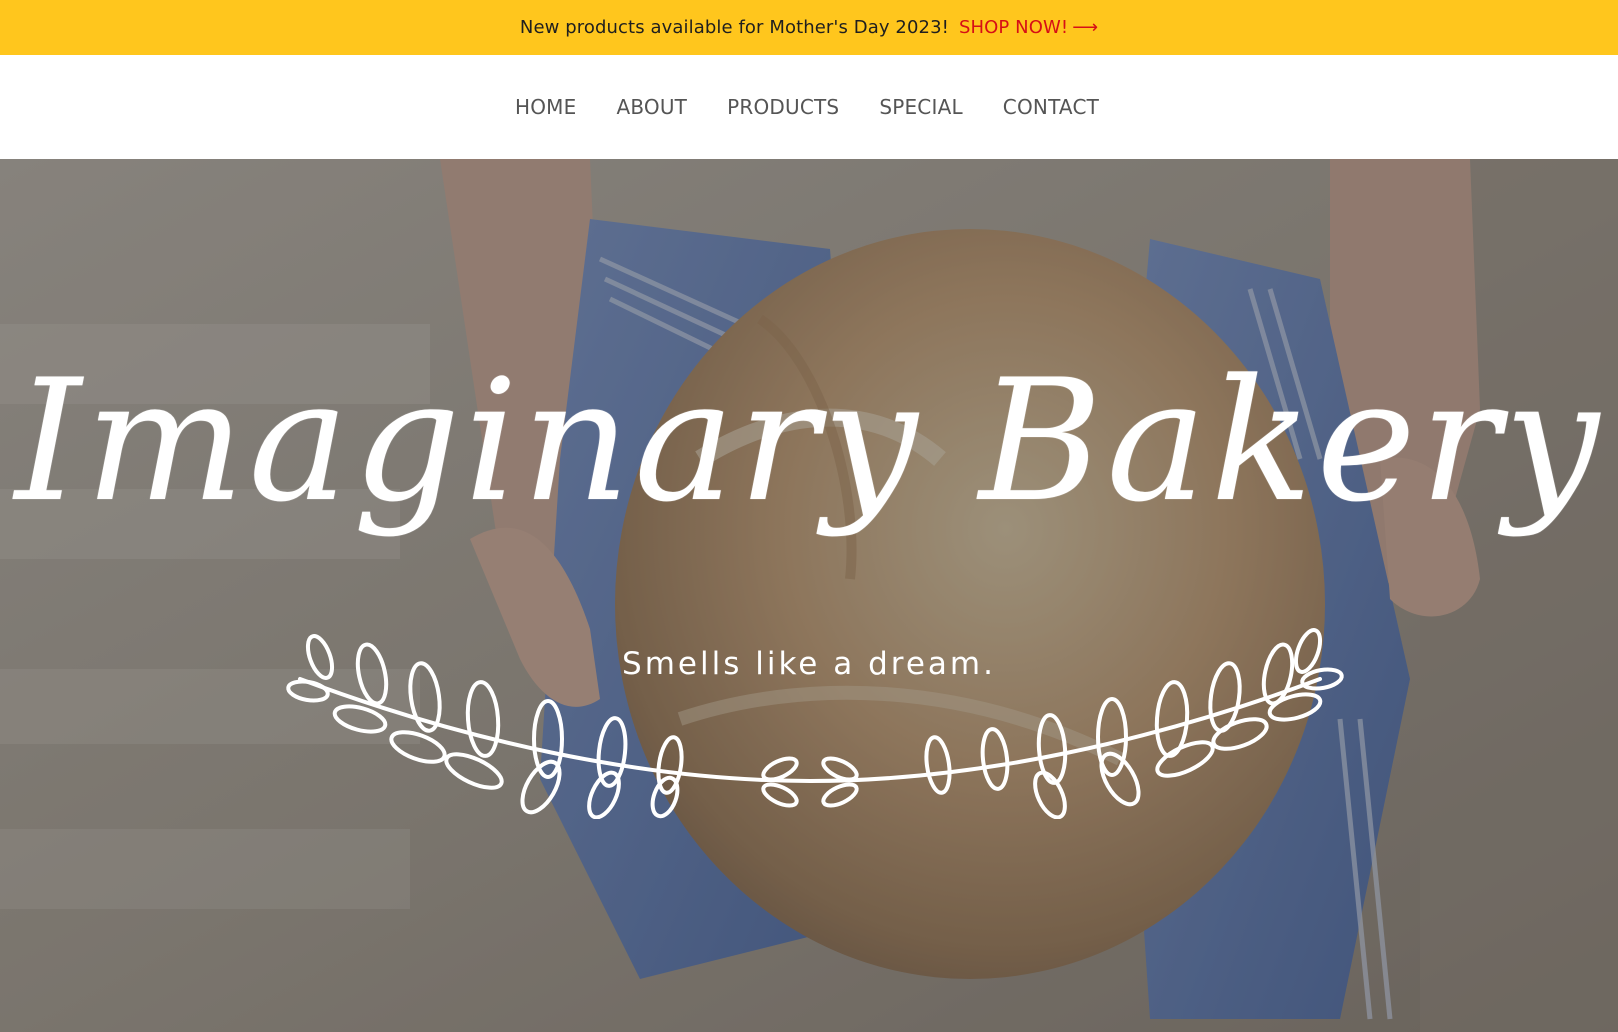  I want to click on nav-item-about: ABOUT, so click(651, 107).